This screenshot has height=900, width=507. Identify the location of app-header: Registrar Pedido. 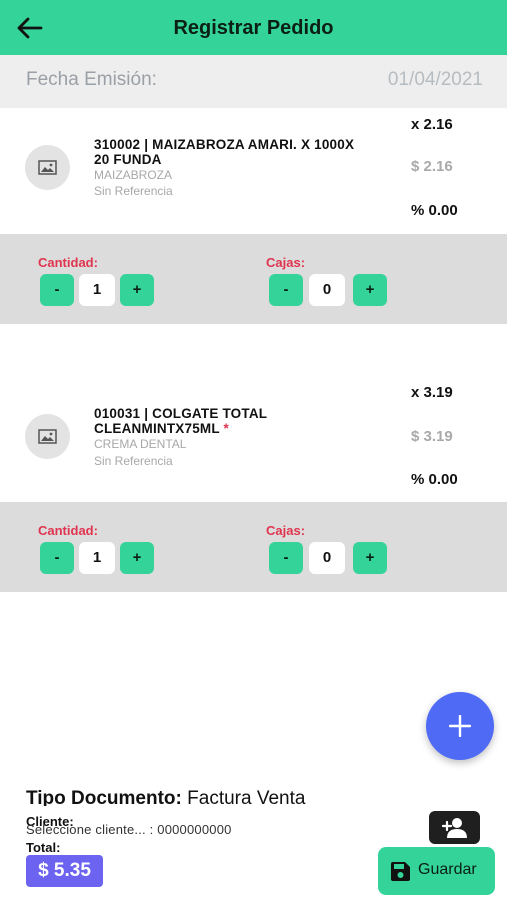
(253, 27).